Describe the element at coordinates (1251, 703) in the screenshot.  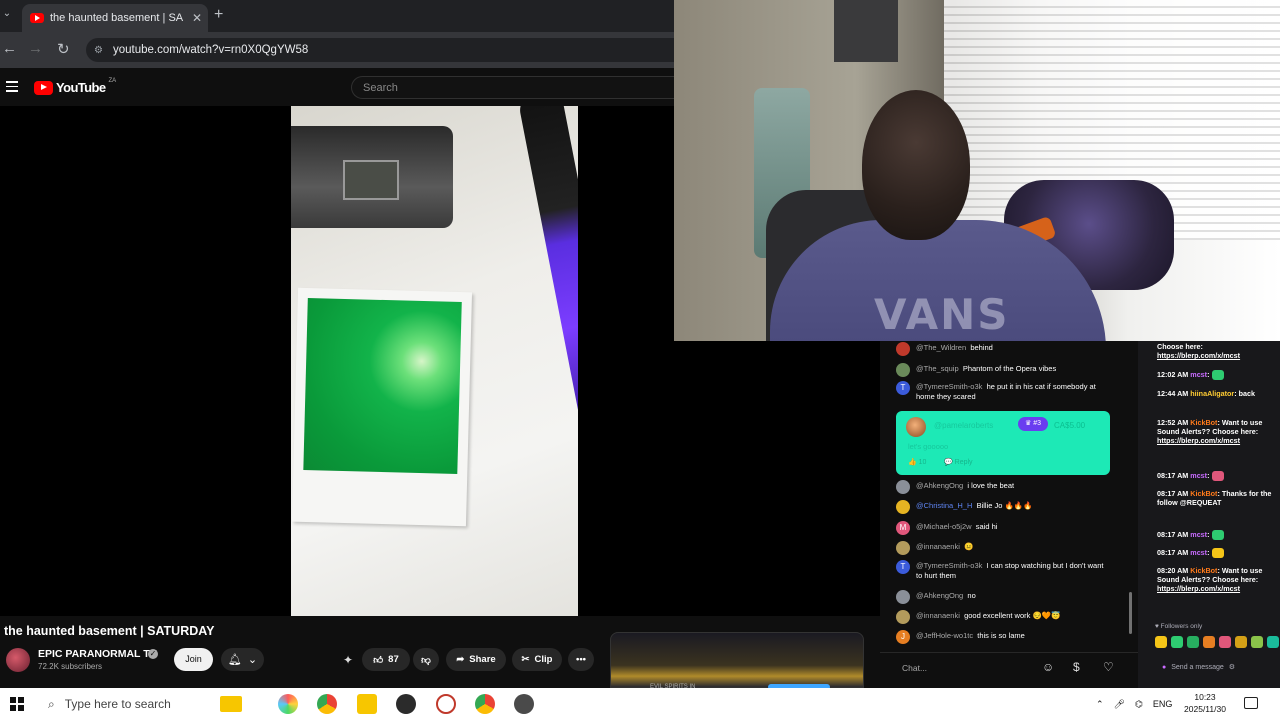
I see `notifications-icon` at that location.